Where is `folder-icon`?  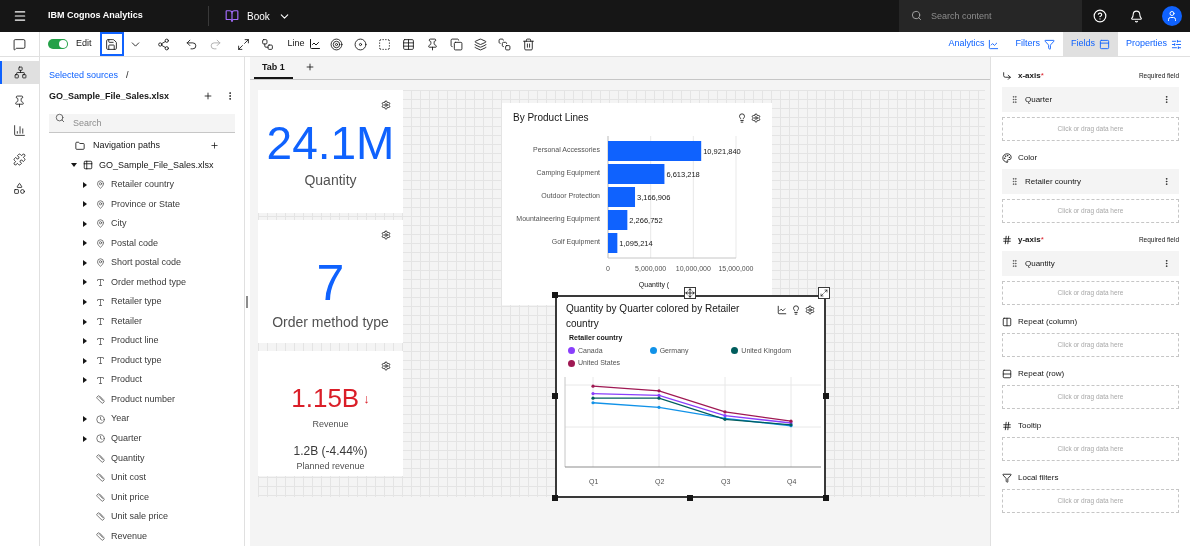 folder-icon is located at coordinates (80, 145).